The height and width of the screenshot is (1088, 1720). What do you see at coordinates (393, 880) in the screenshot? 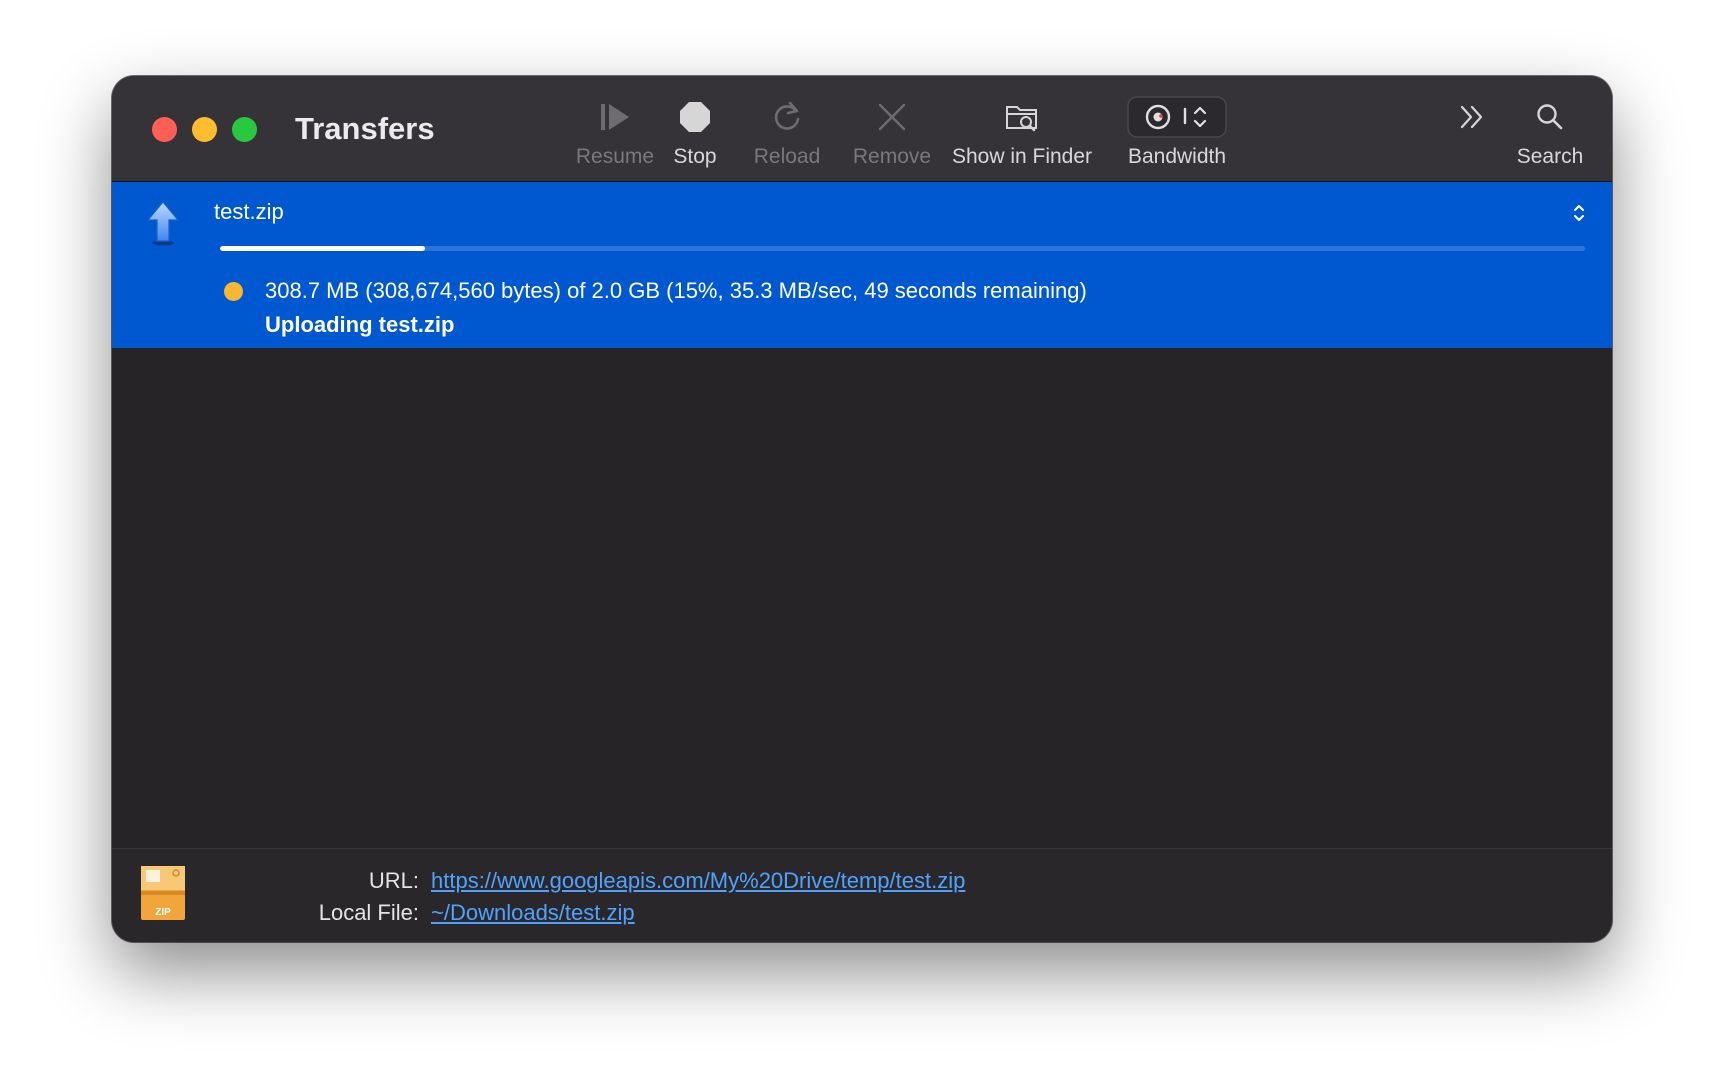
I see `url-label: URL:` at bounding box center [393, 880].